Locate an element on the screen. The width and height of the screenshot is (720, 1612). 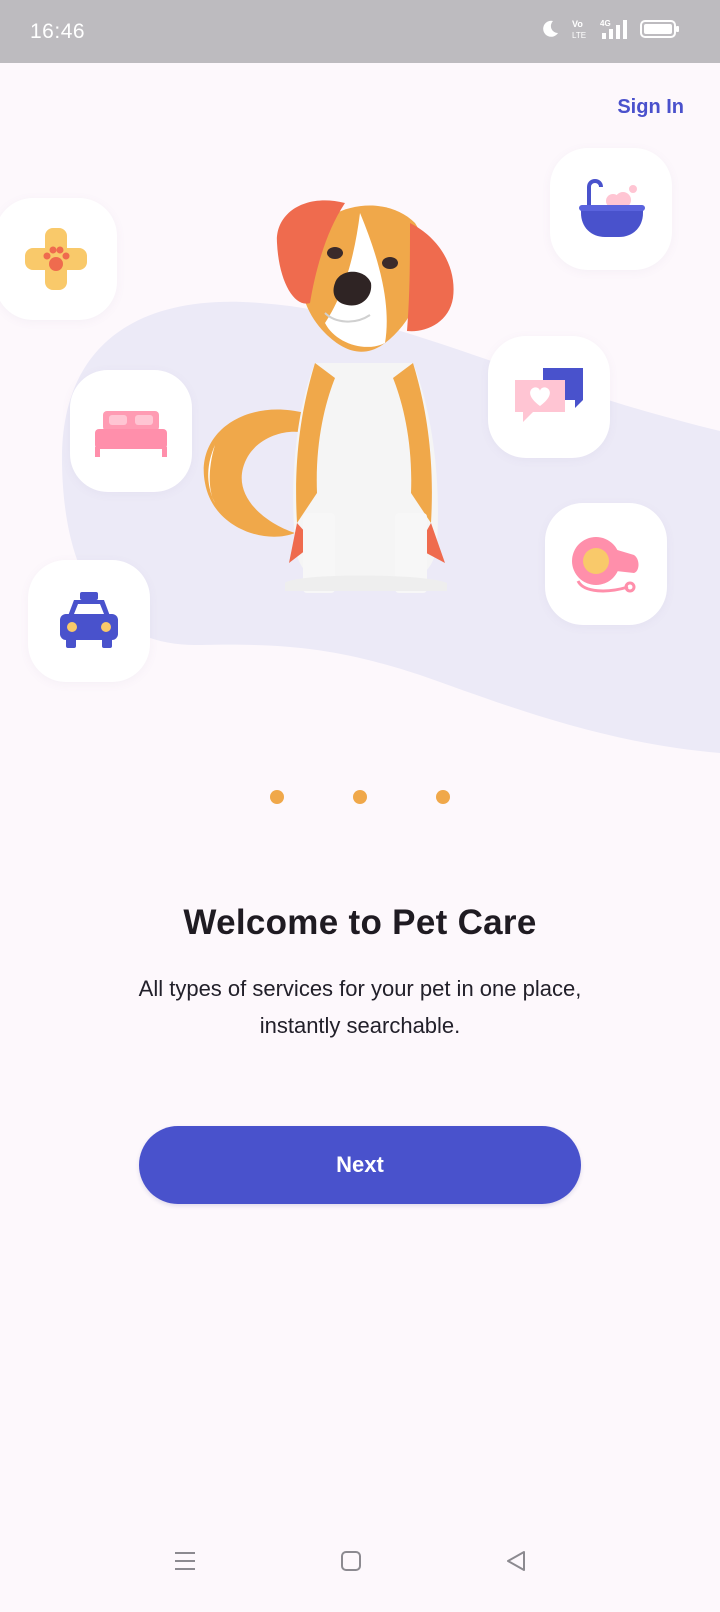
bath-icon is located at coordinates (612, 208).